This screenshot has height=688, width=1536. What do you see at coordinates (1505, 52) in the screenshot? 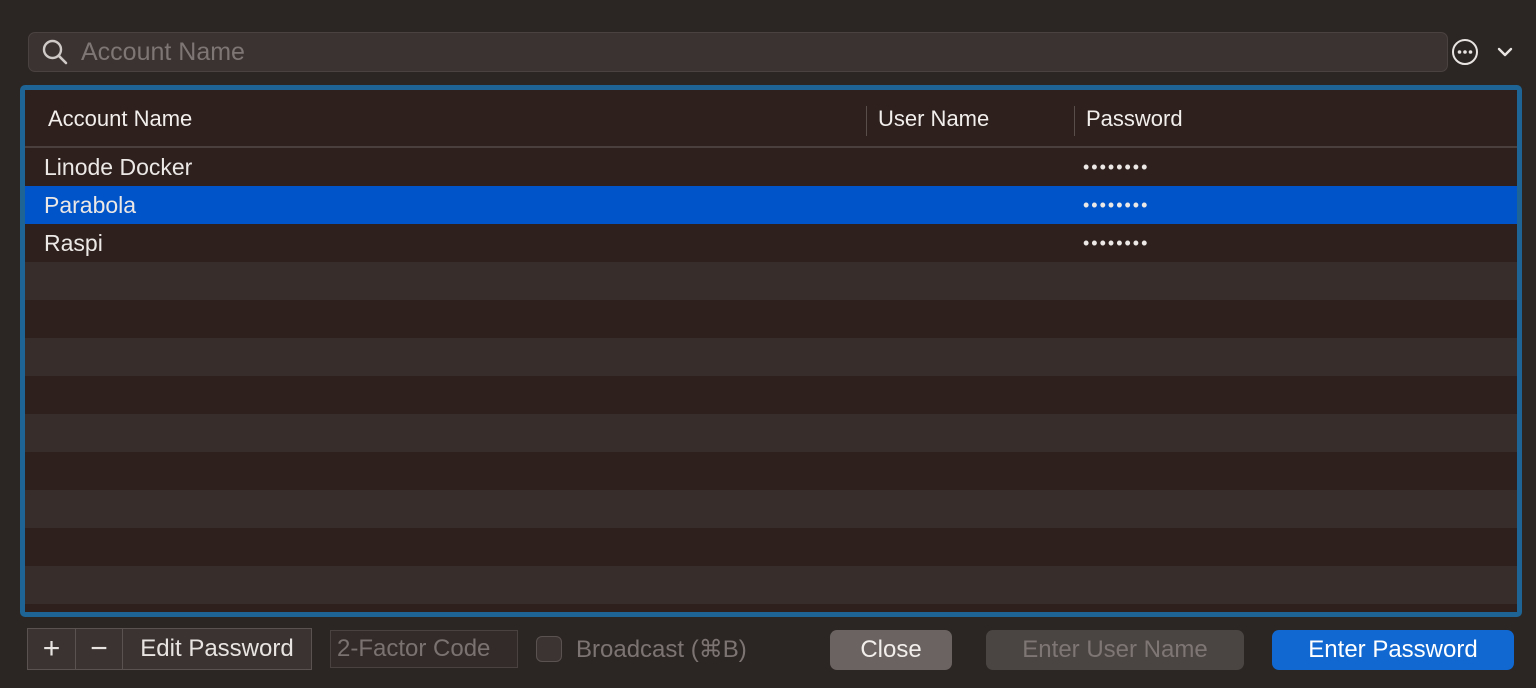
I see `chevron-down-icon` at bounding box center [1505, 52].